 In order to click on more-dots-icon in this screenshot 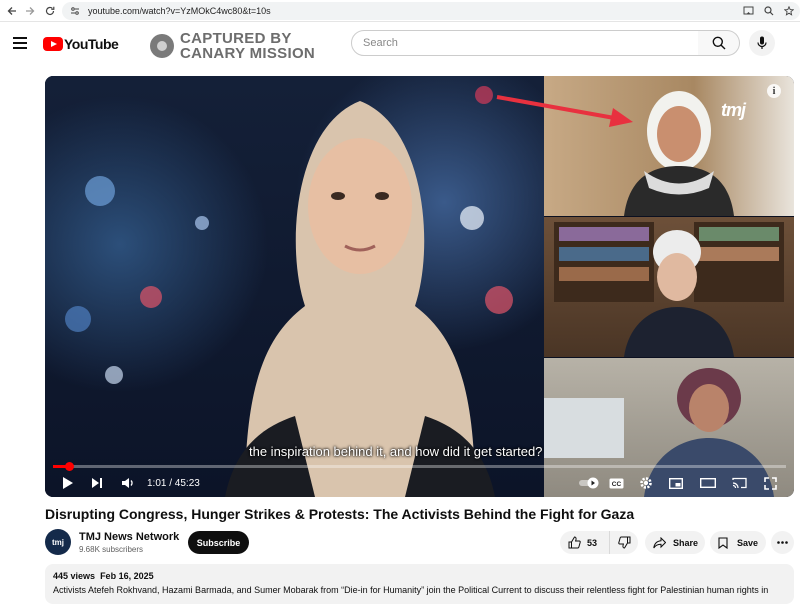, I will do `click(782, 542)`.